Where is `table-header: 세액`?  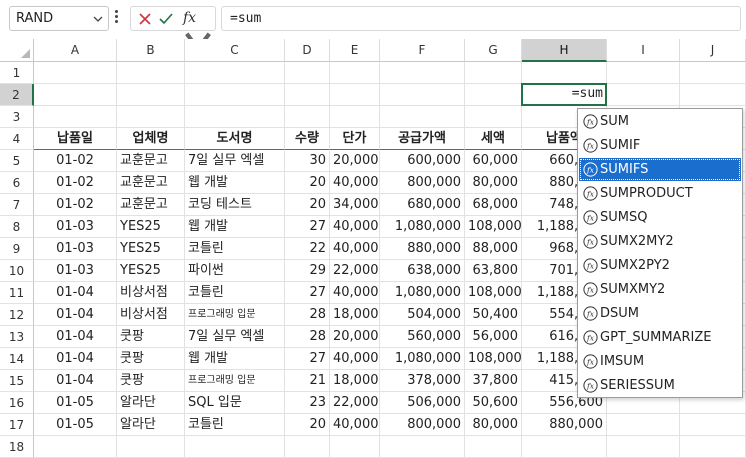 table-header: 세액 is located at coordinates (493, 139).